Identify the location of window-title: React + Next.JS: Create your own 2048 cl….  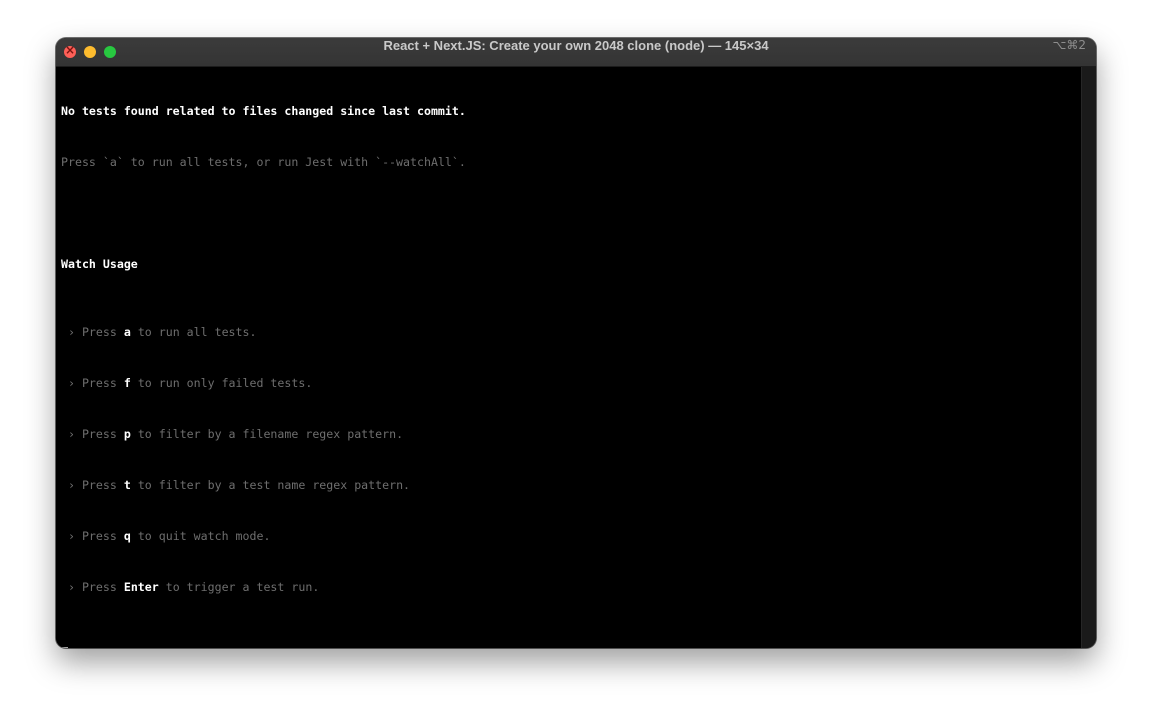
(576, 45).